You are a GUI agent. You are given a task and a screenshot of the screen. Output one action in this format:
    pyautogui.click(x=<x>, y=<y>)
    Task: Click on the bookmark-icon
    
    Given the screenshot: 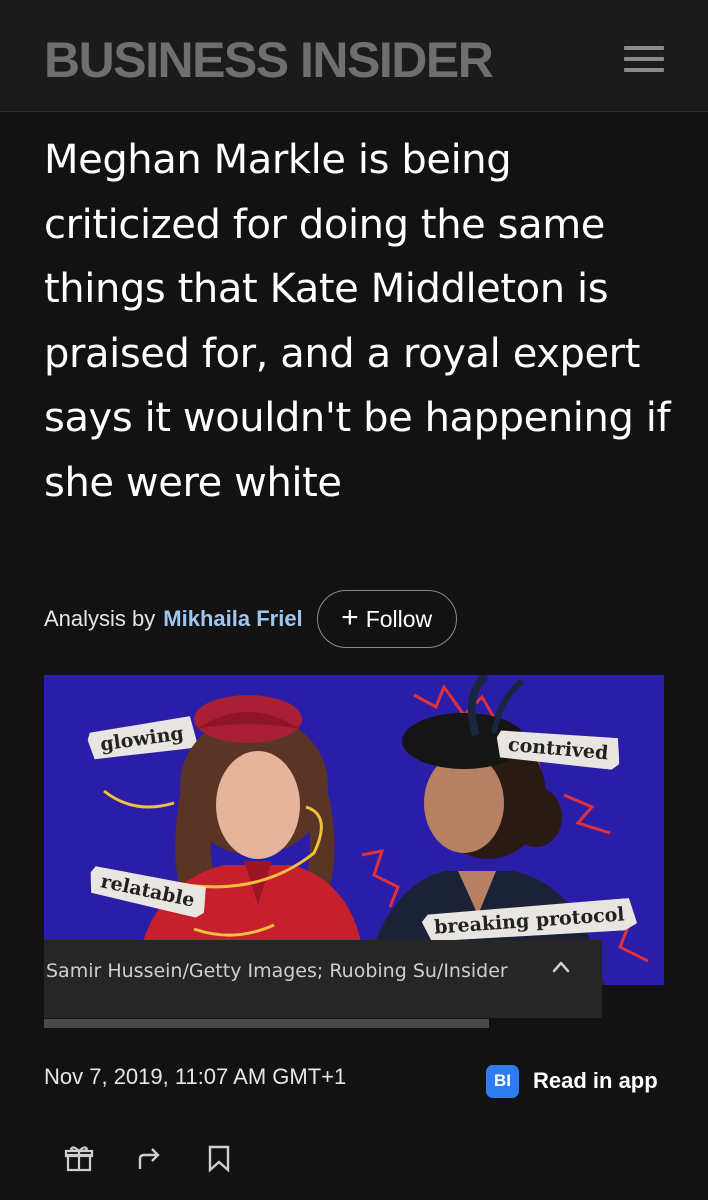 What is the action you would take?
    pyautogui.click(x=219, y=1158)
    